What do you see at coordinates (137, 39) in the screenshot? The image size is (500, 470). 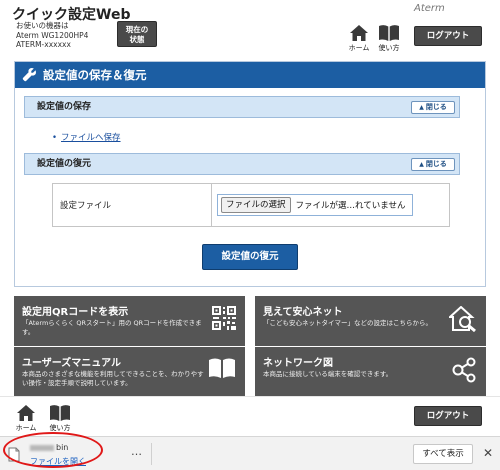 I see `status-button-line2: 状態` at bounding box center [137, 39].